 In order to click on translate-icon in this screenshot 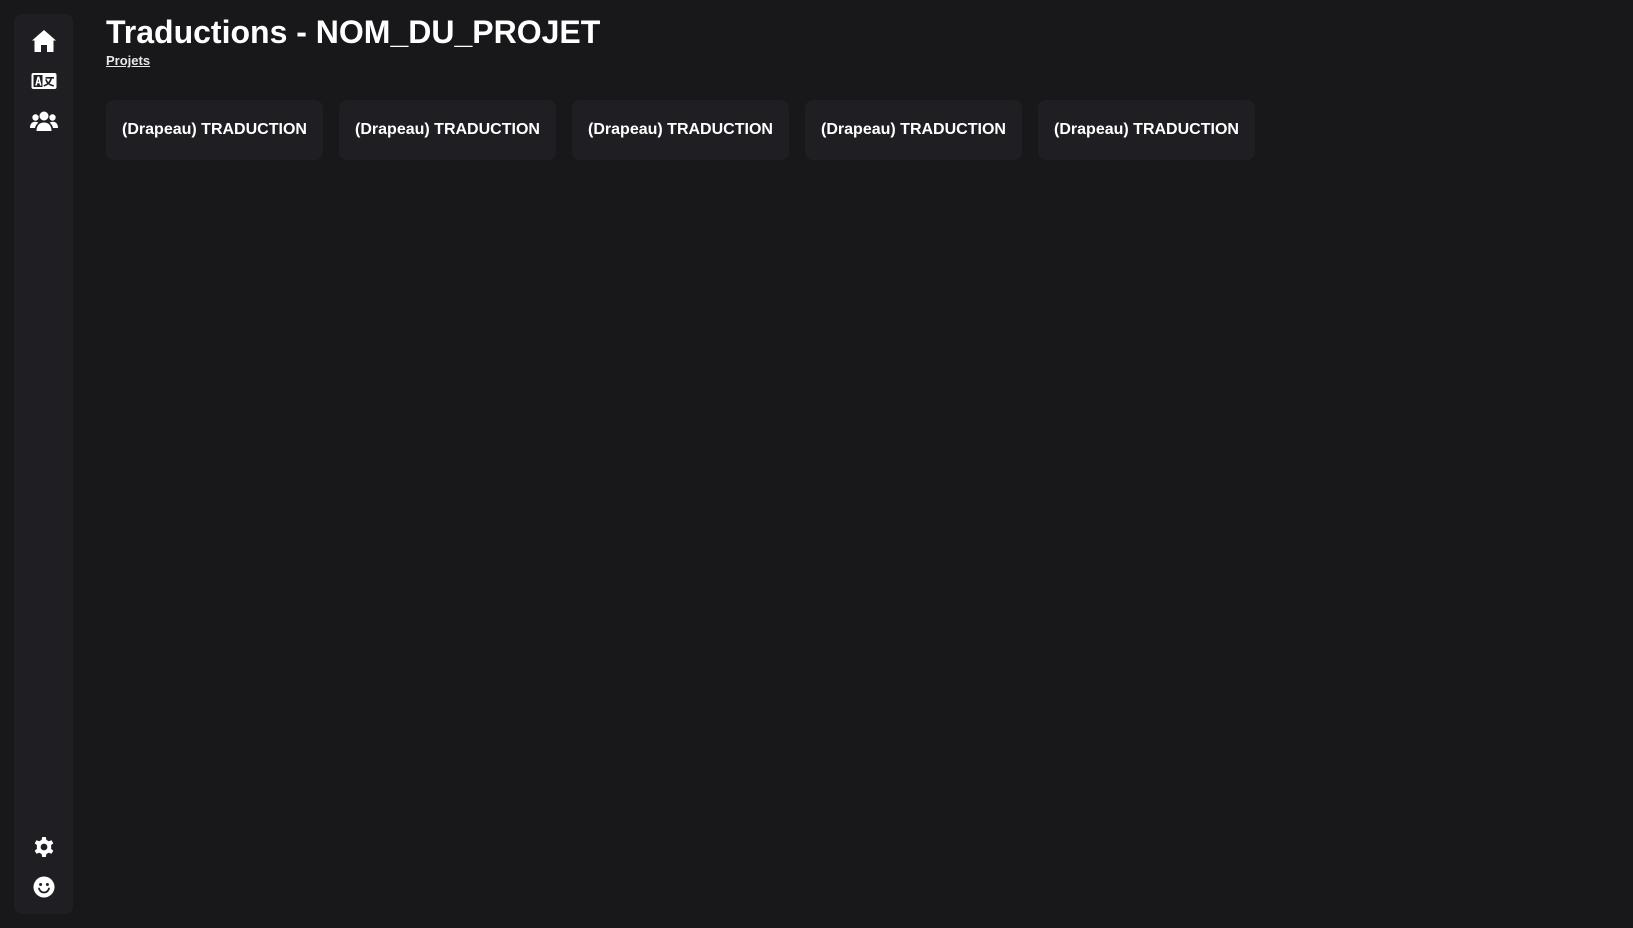, I will do `click(43, 81)`.